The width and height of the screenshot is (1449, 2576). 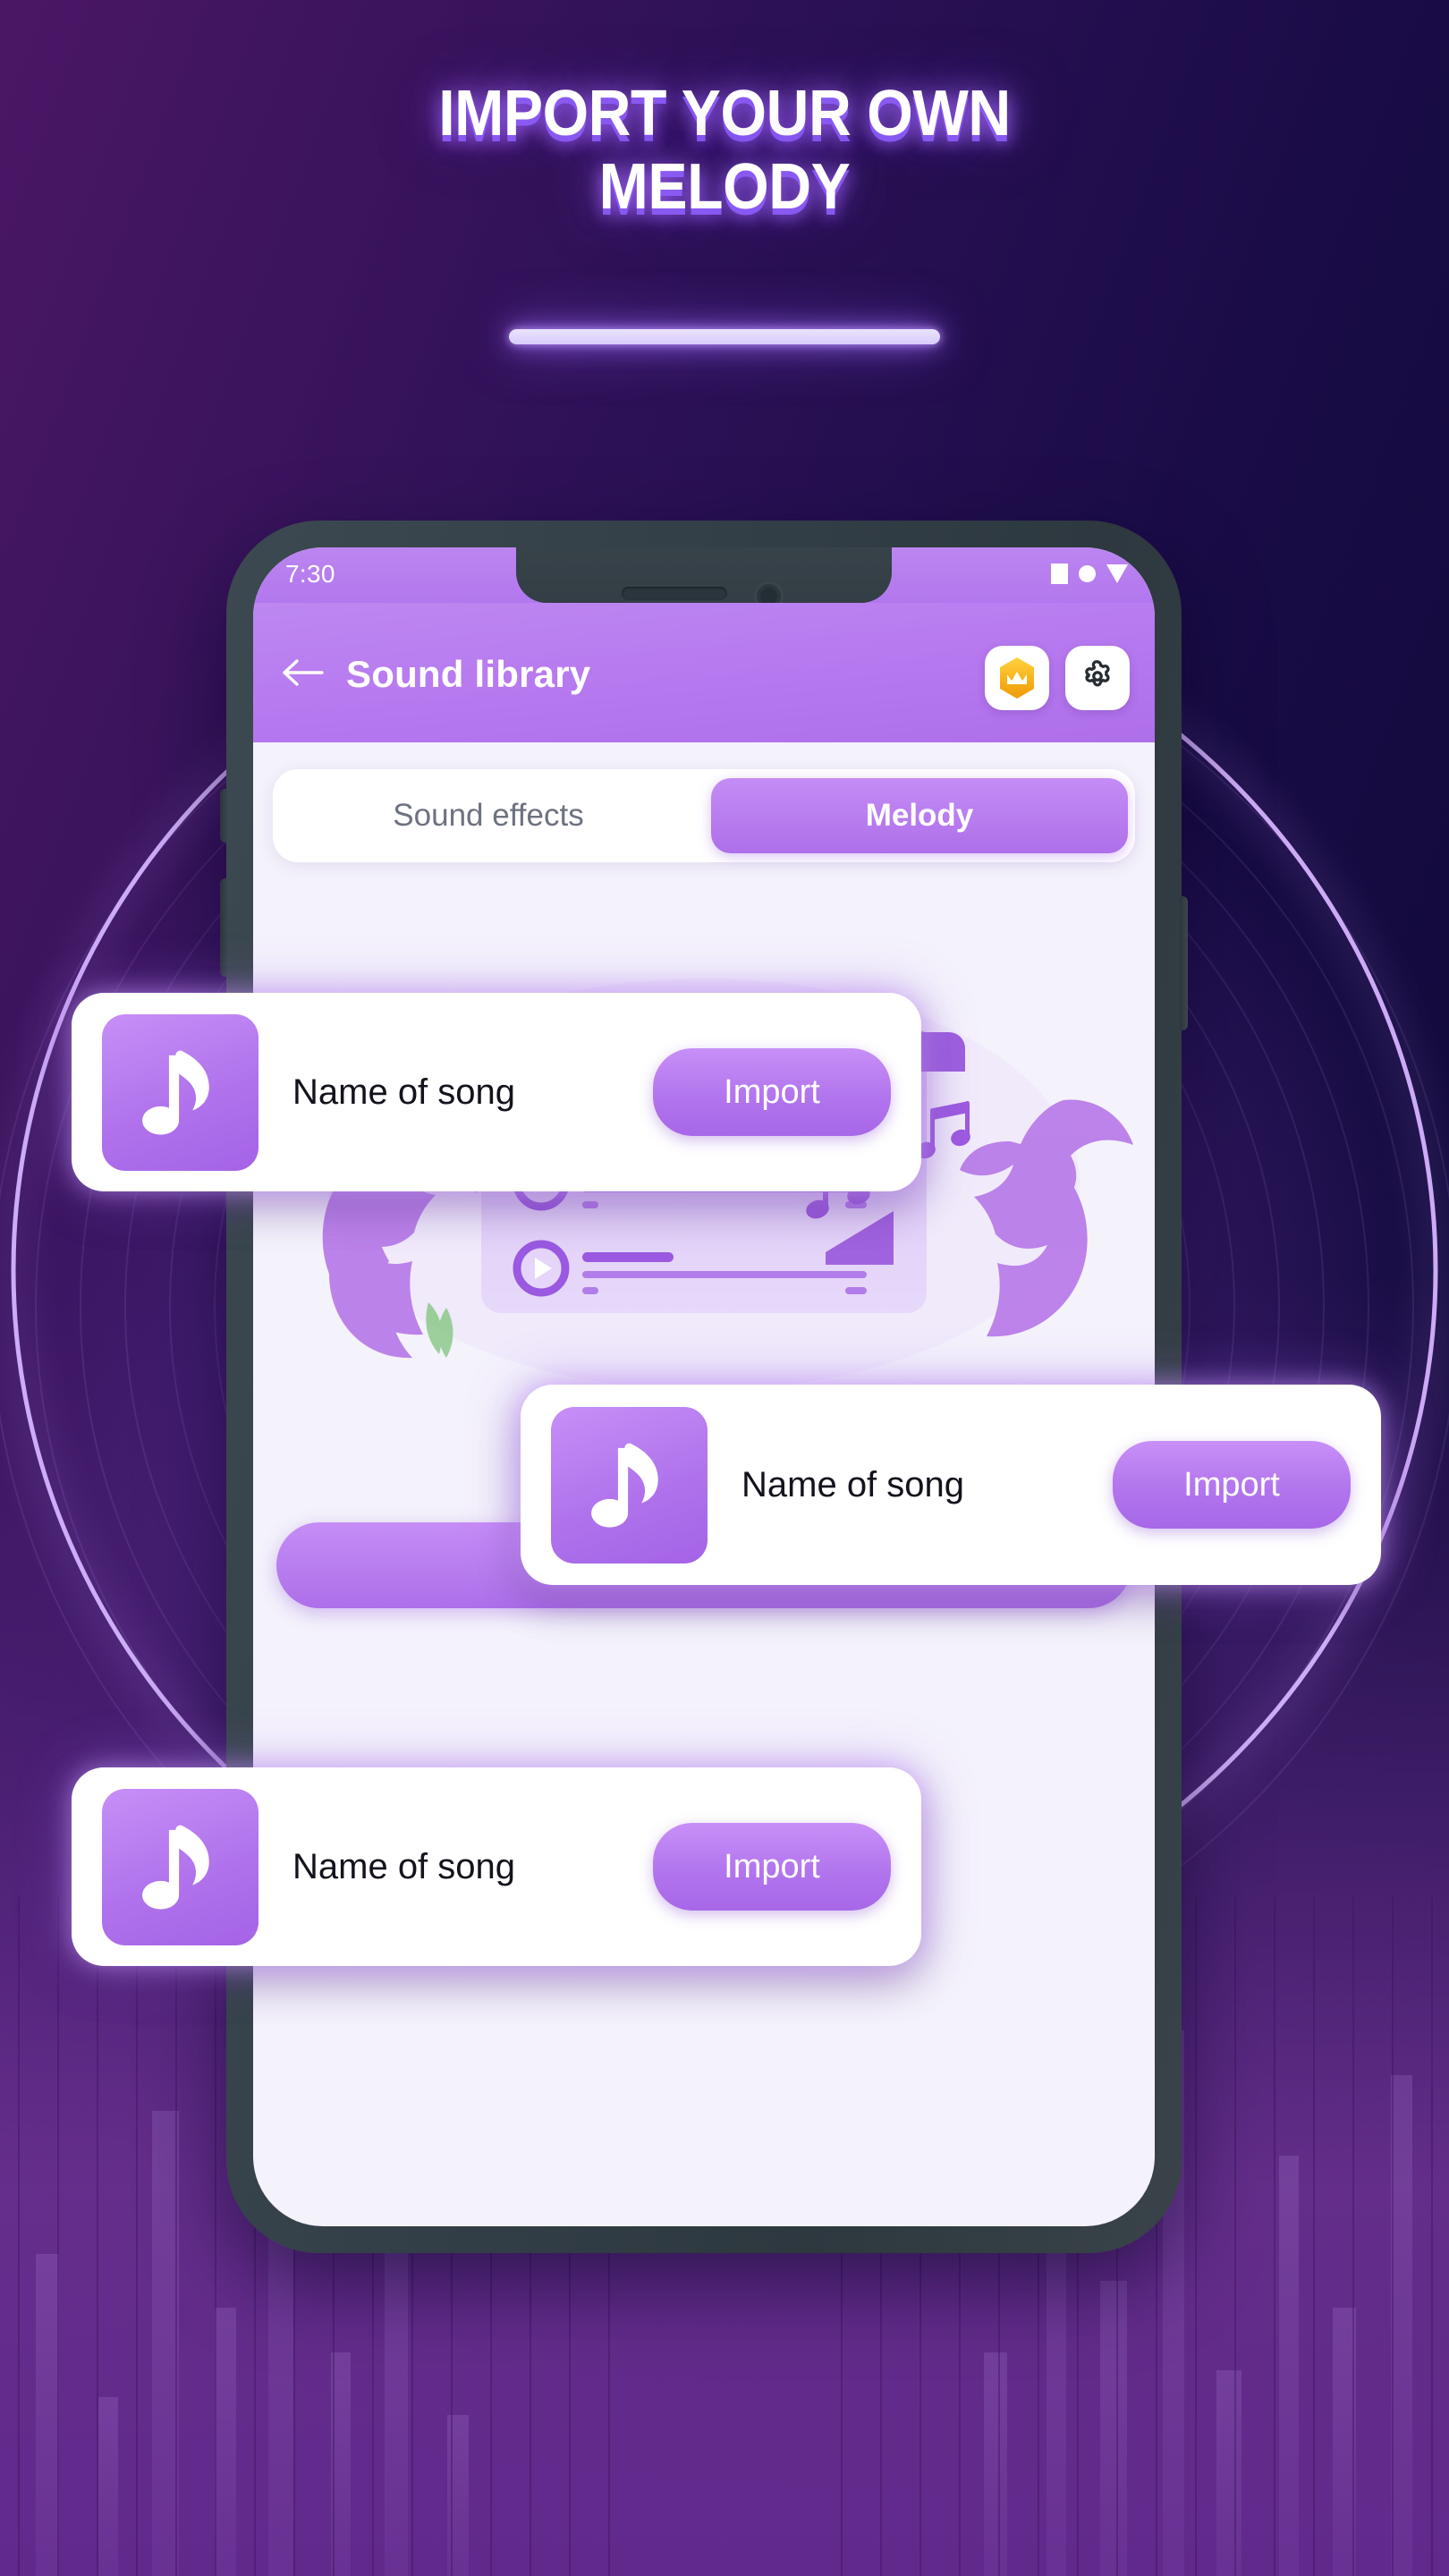 What do you see at coordinates (1117, 573) in the screenshot?
I see `triangle-down-icon` at bounding box center [1117, 573].